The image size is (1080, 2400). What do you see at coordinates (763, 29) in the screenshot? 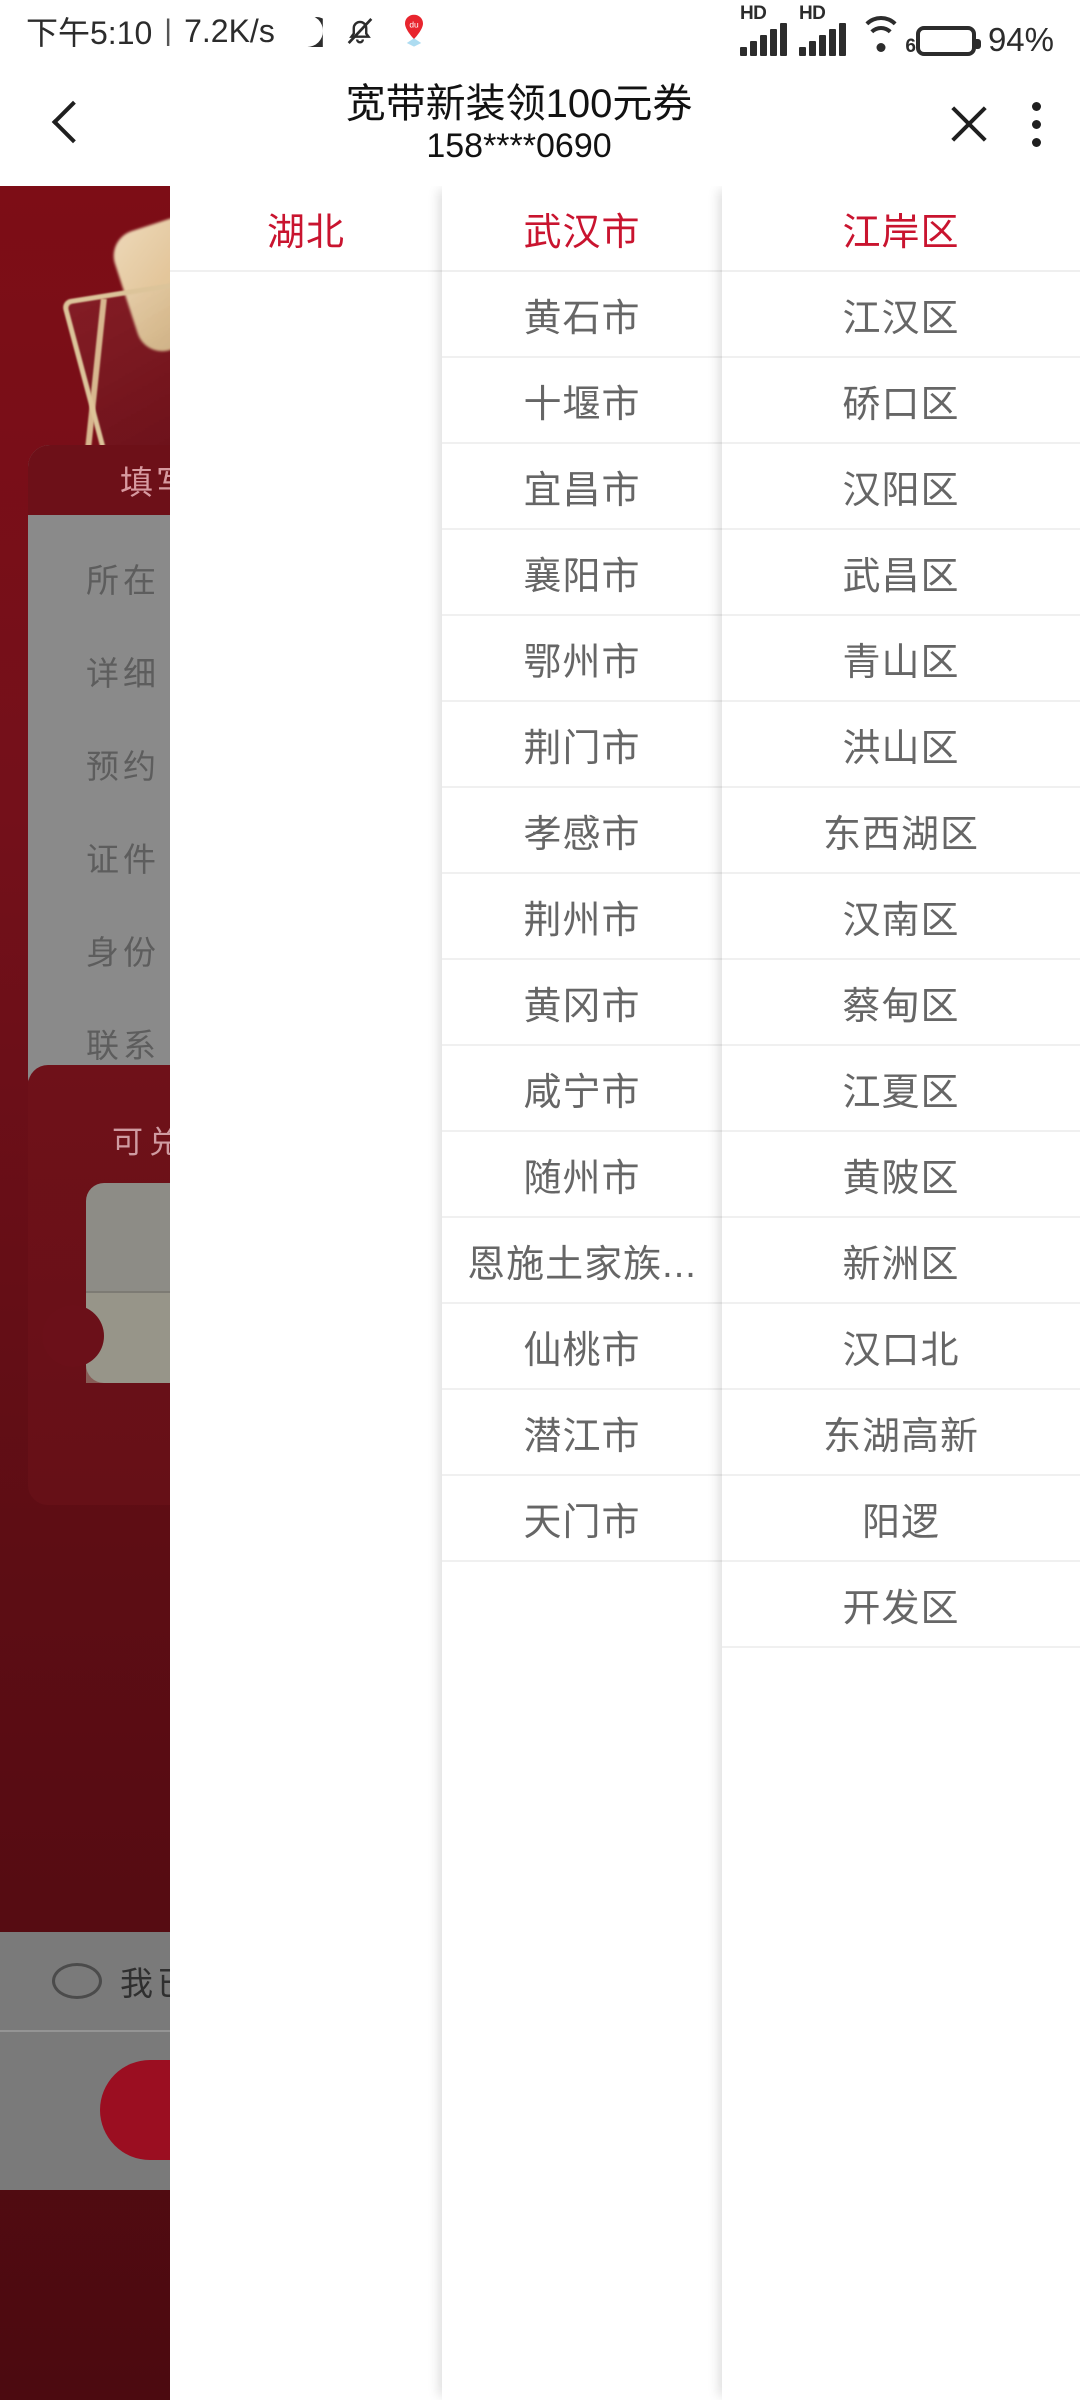
I see `signal-sim1-icon: HD` at bounding box center [763, 29].